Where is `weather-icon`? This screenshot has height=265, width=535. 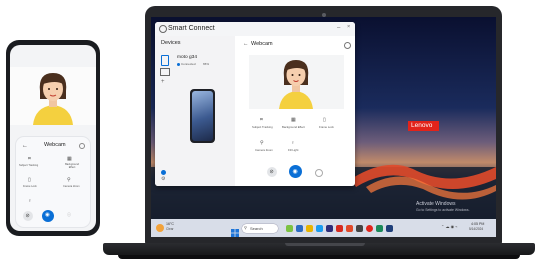
weather-icon is located at coordinates (160, 228).